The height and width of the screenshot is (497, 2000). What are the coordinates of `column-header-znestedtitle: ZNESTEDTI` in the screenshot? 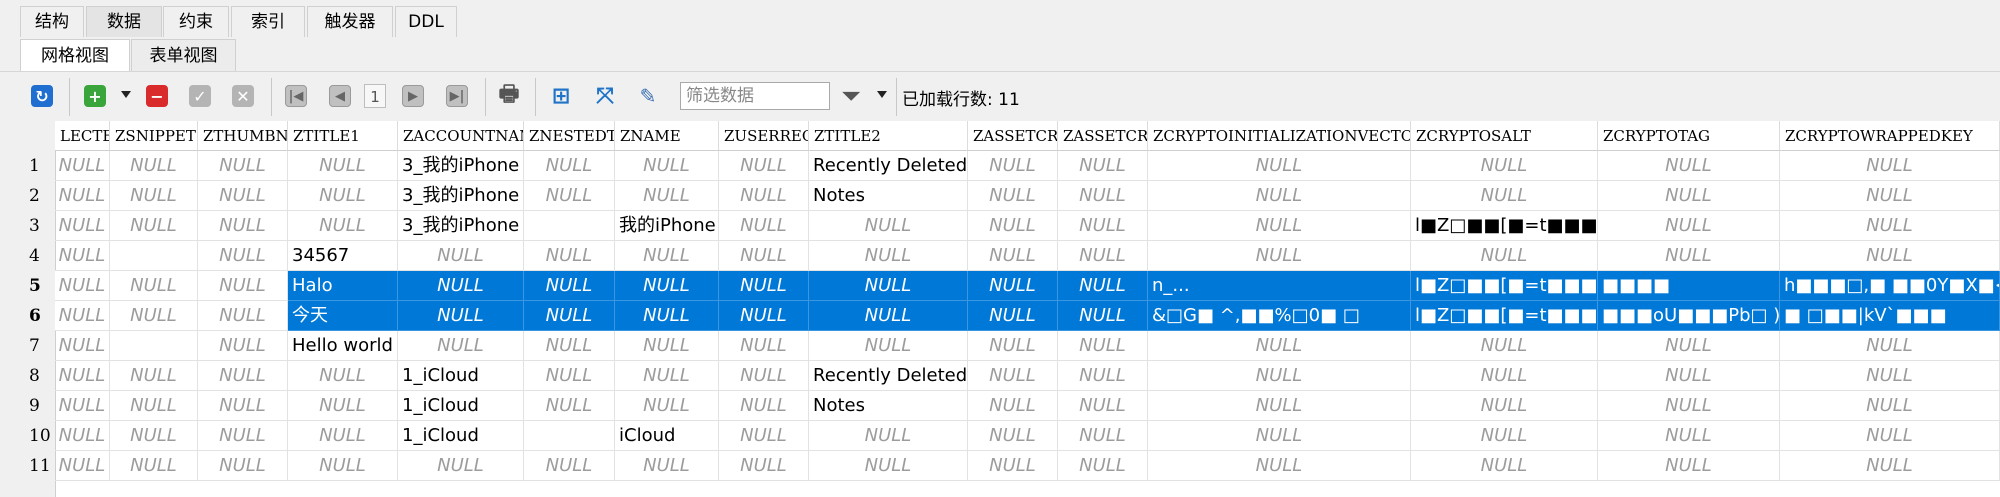 It's located at (569, 136).